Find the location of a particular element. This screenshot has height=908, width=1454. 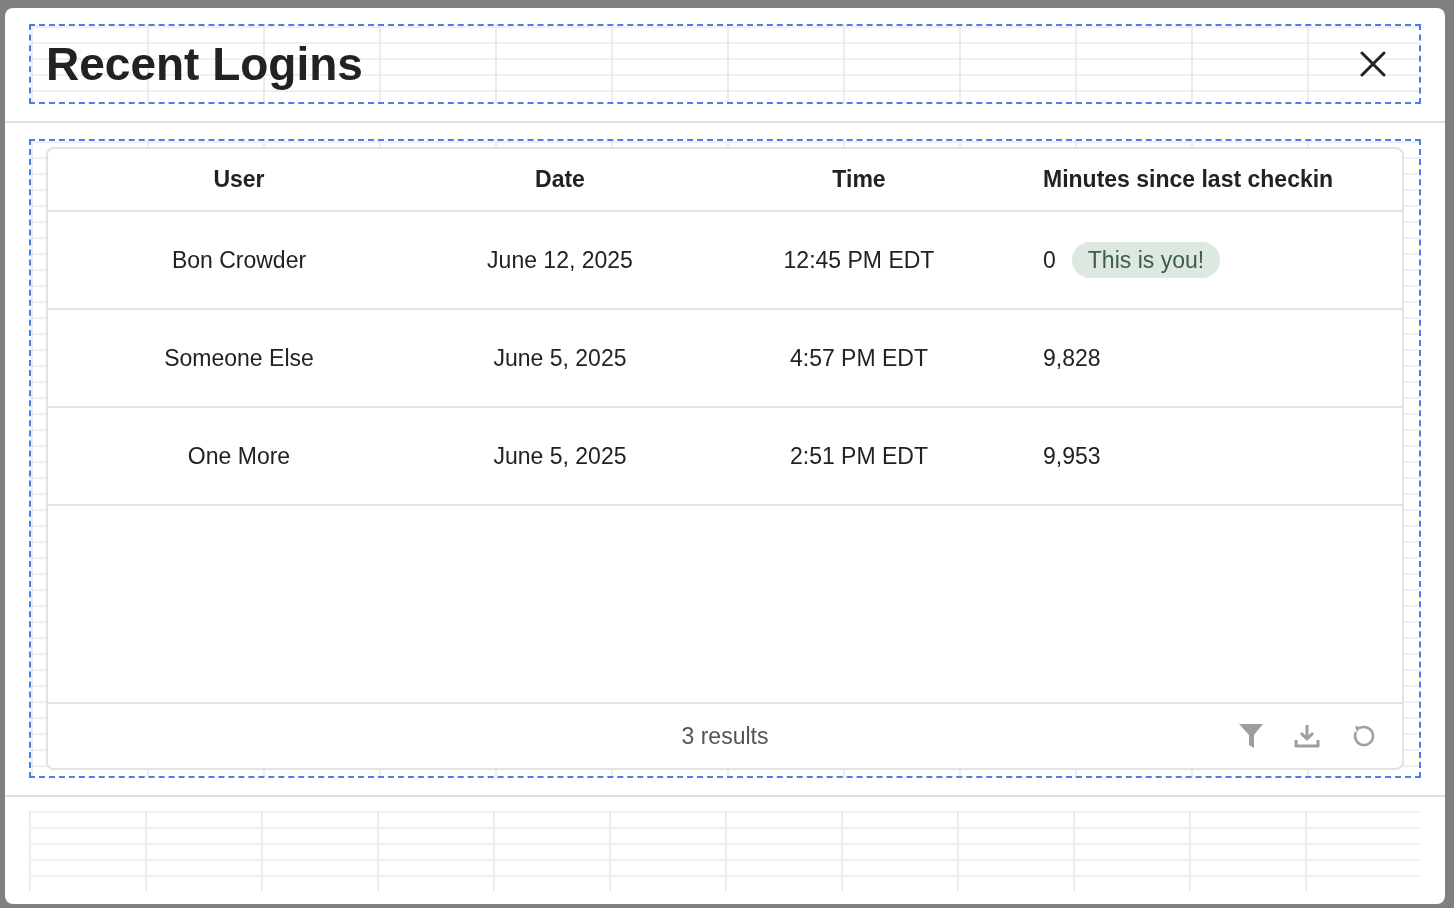

column-header: Date is located at coordinates (560, 180).